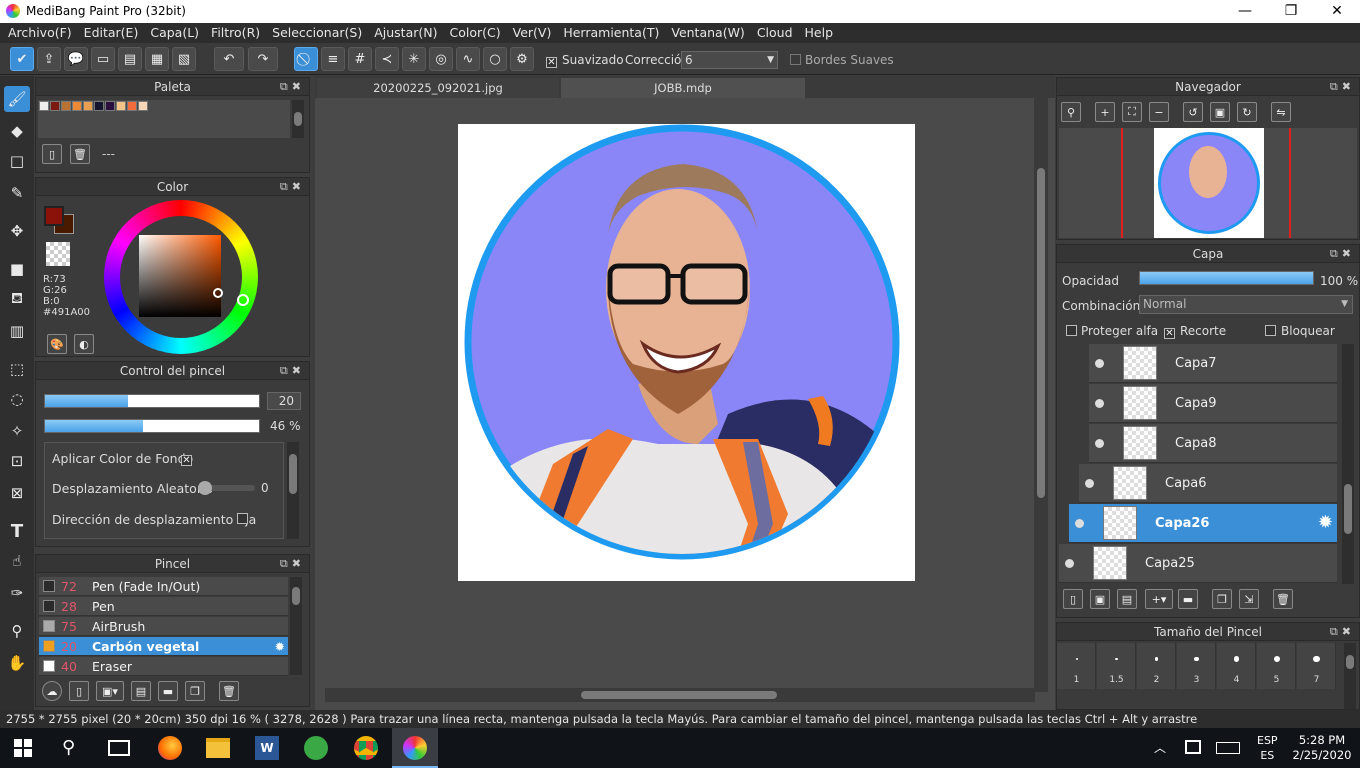  What do you see at coordinates (729, 60) in the screenshot?
I see `correction-select: 6 ▼` at bounding box center [729, 60].